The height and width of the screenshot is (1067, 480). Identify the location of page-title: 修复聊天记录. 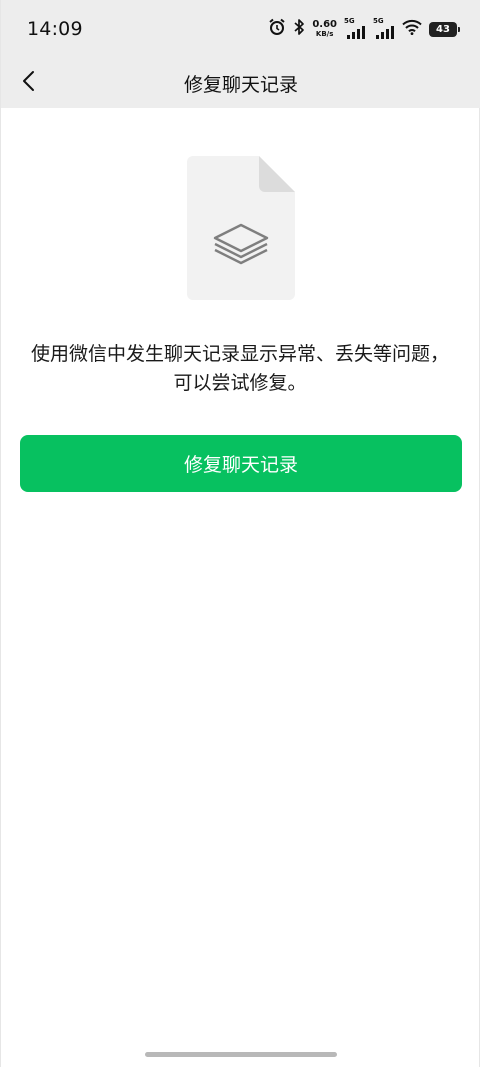
(240, 85).